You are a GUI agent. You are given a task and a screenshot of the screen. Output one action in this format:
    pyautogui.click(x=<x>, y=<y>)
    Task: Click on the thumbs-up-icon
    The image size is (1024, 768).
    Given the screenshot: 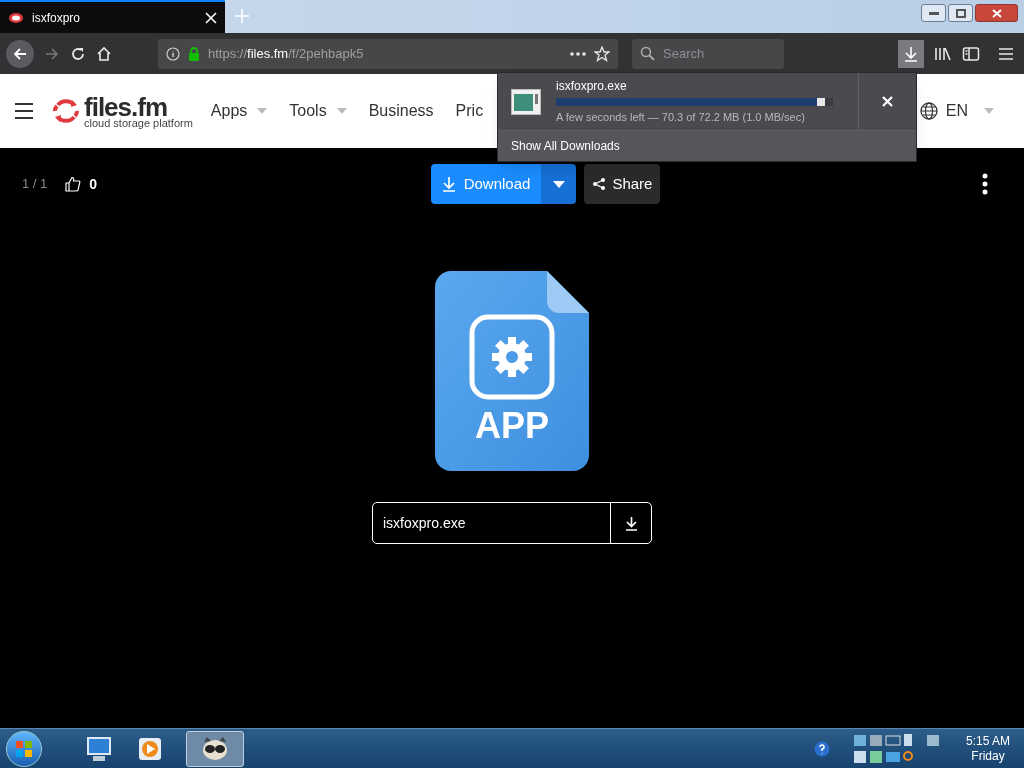 What is the action you would take?
    pyautogui.click(x=73, y=184)
    